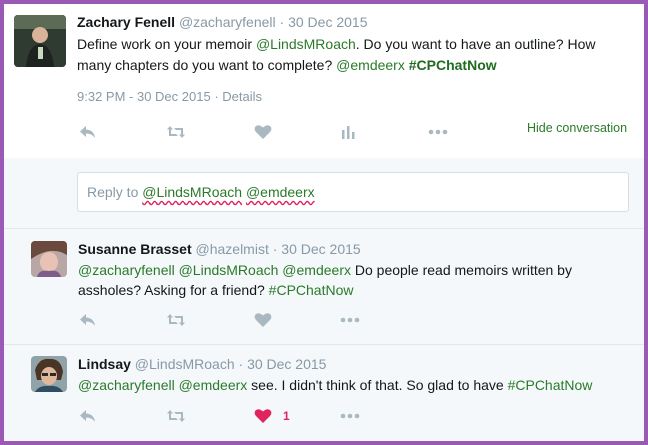 The image size is (648, 445). I want to click on author-name: Lindsay, so click(104, 364).